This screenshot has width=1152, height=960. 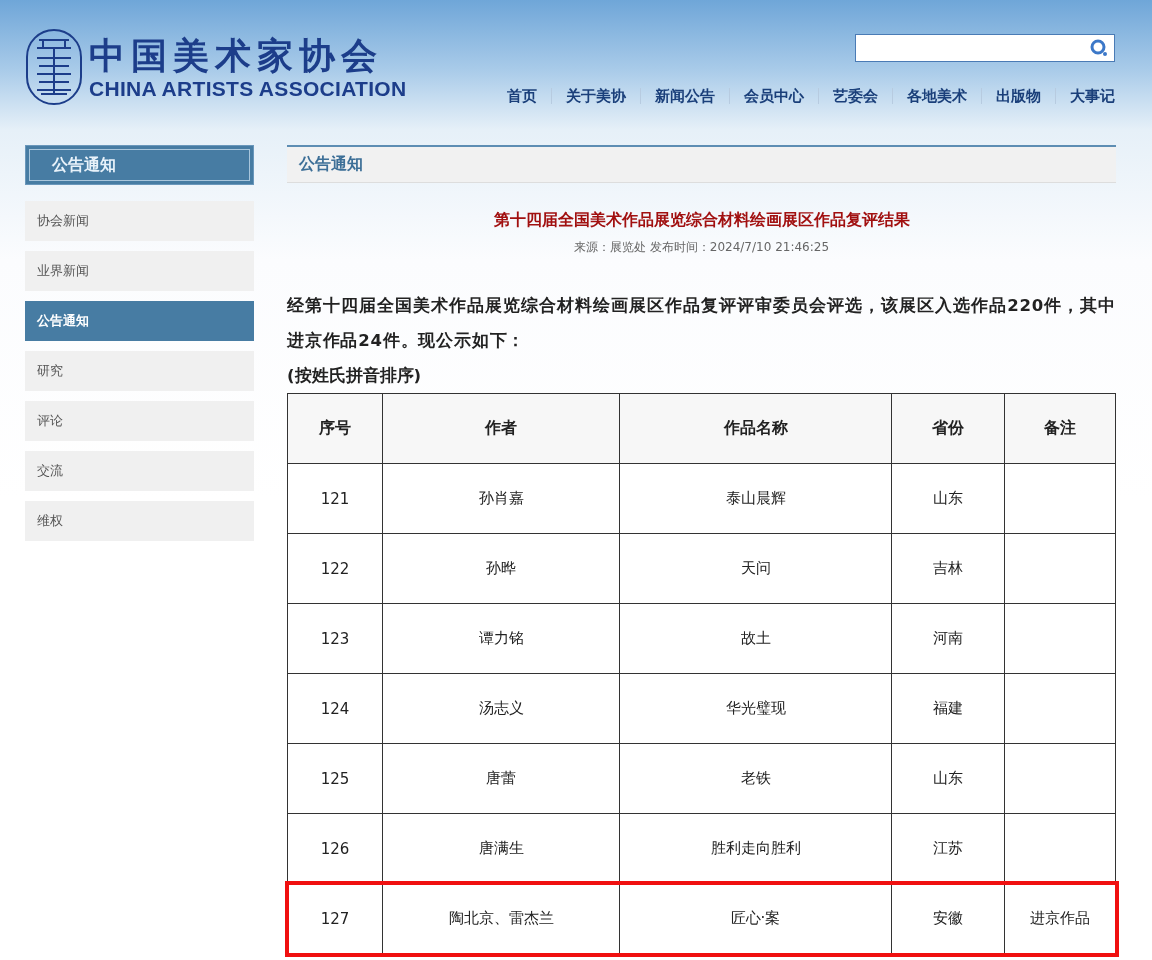 I want to click on table-cell: 121, so click(x=335, y=499).